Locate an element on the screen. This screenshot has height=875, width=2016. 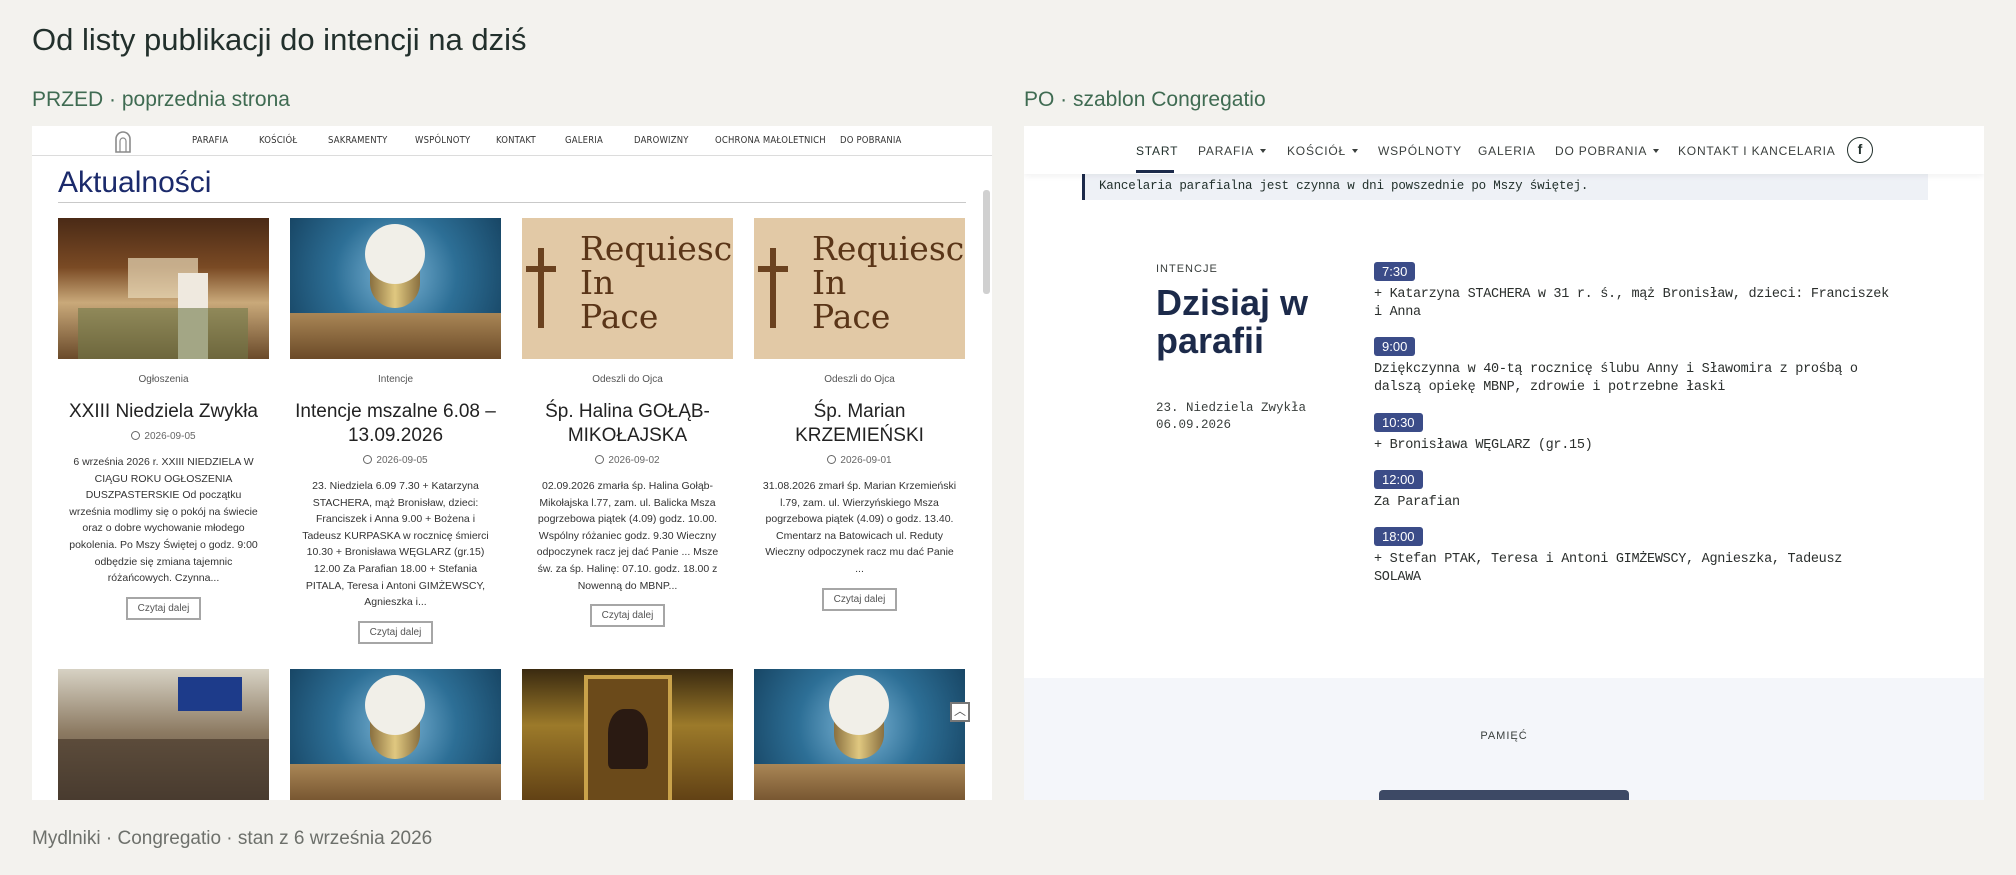
card-title: Śp. Halina GOŁĄB-MIKOŁAJSKA is located at coordinates (627, 424).